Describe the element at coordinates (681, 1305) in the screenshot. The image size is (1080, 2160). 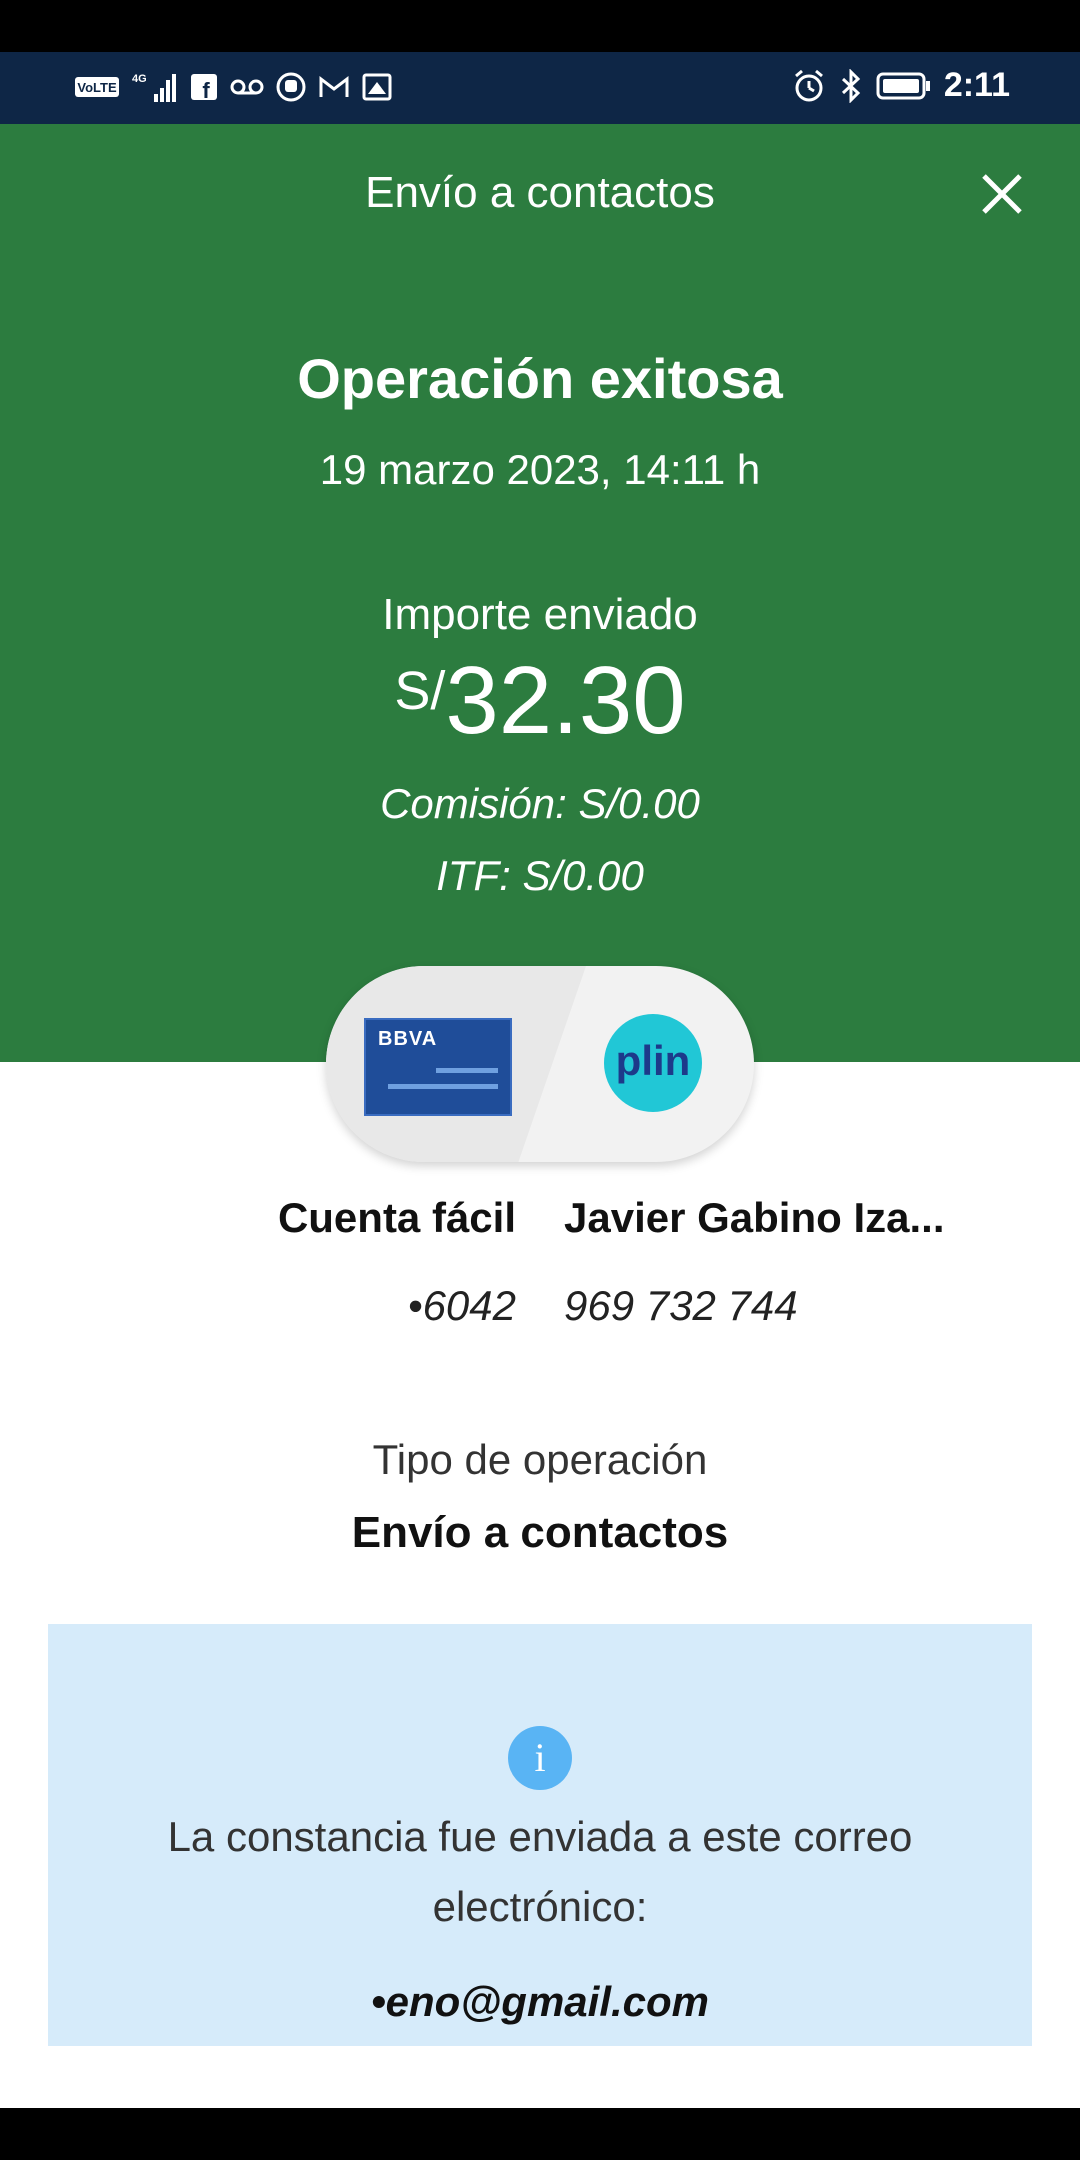
I see `recipient-phone: 969 732 744` at that location.